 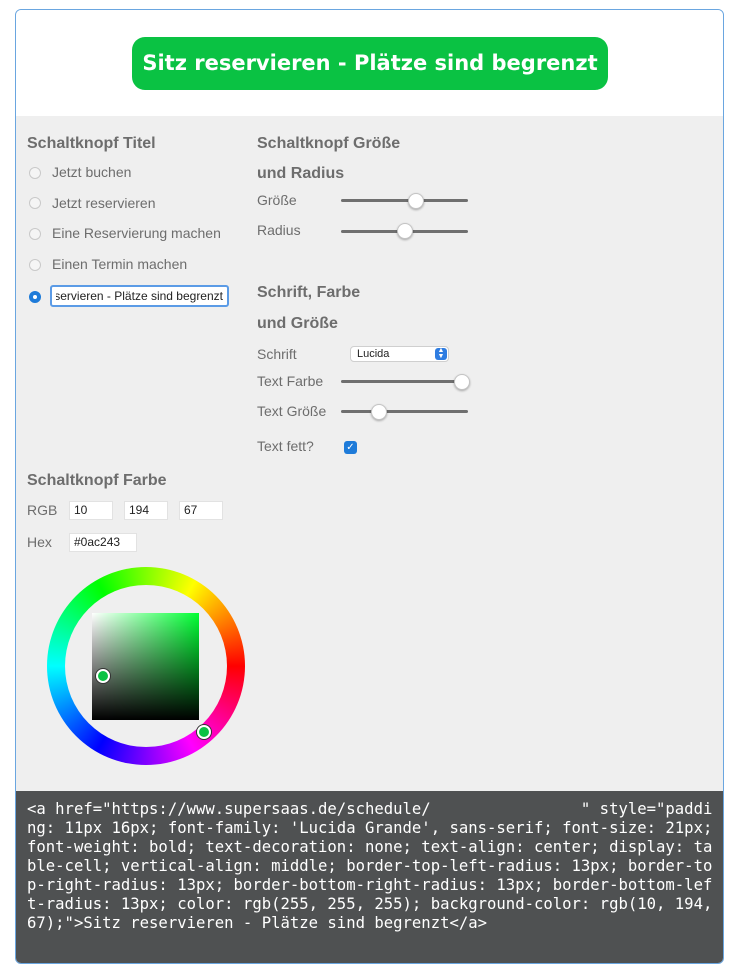 What do you see at coordinates (201, 510) in the screenshot?
I see `blue-input: 67` at bounding box center [201, 510].